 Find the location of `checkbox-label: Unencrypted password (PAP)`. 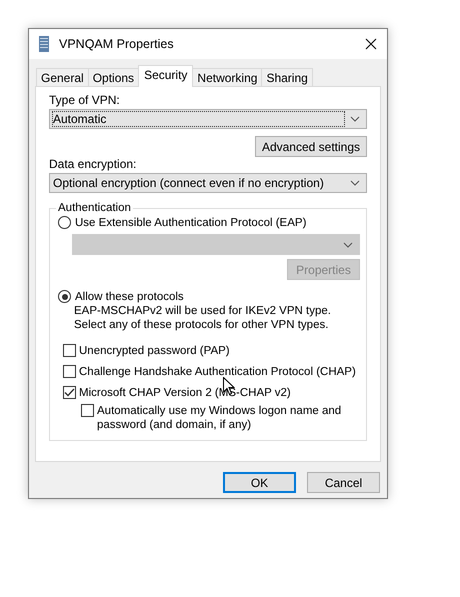

checkbox-label: Unencrypted password (PAP) is located at coordinates (154, 351).